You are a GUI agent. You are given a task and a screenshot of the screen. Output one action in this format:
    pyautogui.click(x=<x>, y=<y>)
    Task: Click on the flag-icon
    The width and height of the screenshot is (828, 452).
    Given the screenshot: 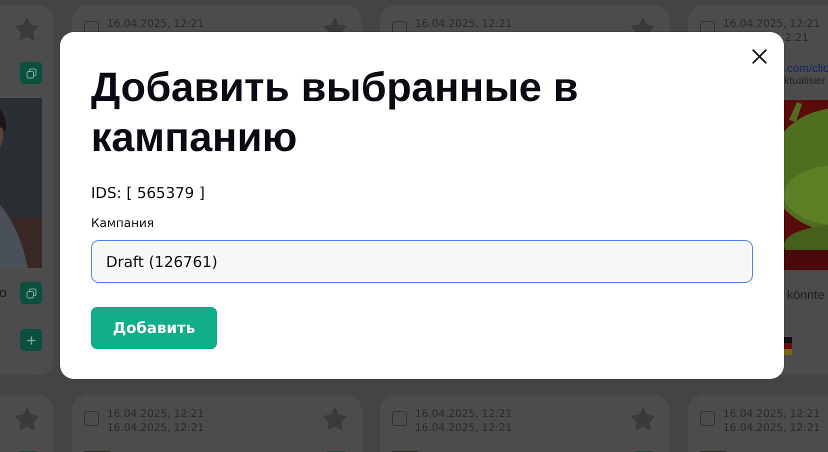 What is the action you would take?
    pyautogui.click(x=788, y=346)
    